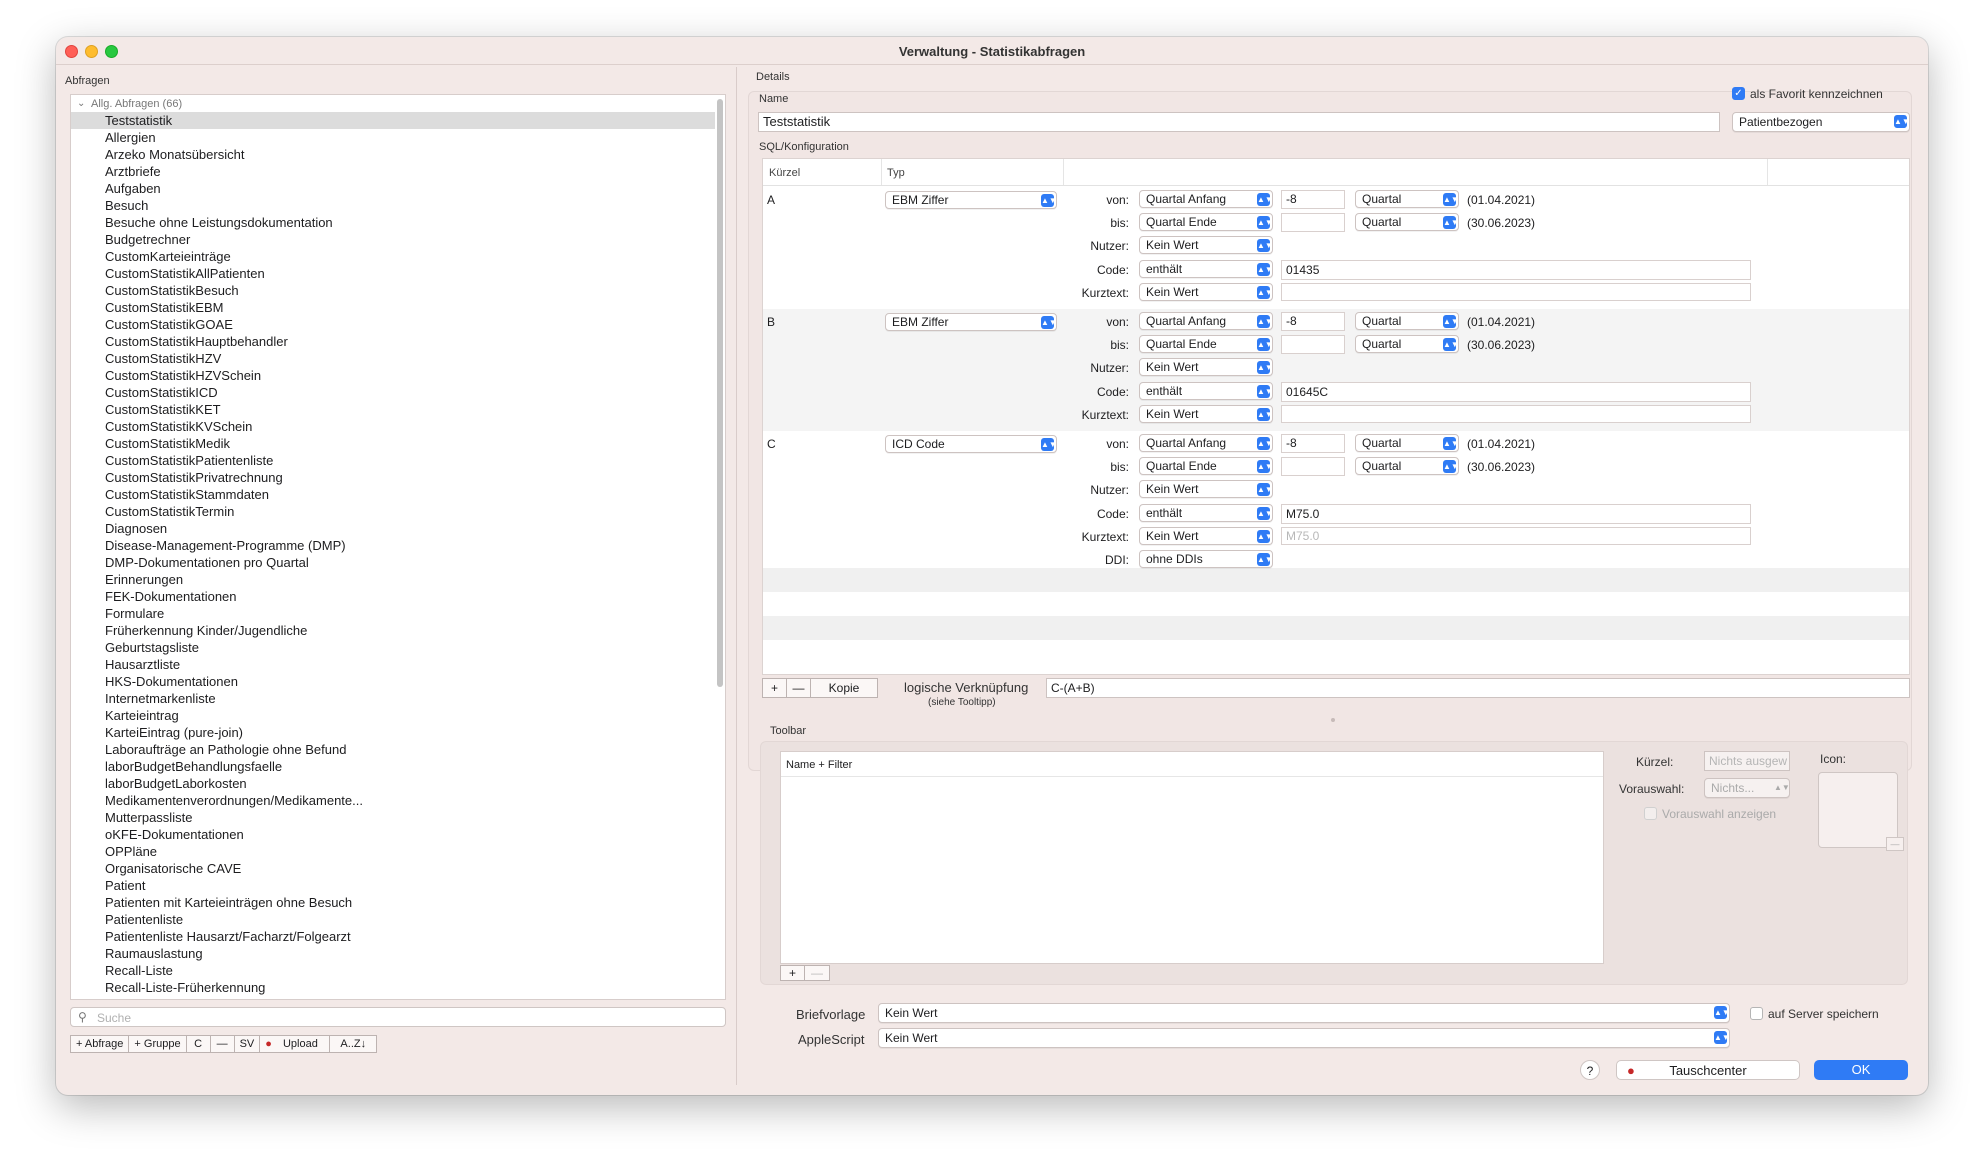 The image size is (1982, 1167). What do you see at coordinates (1333, 720) in the screenshot?
I see `split-handle` at bounding box center [1333, 720].